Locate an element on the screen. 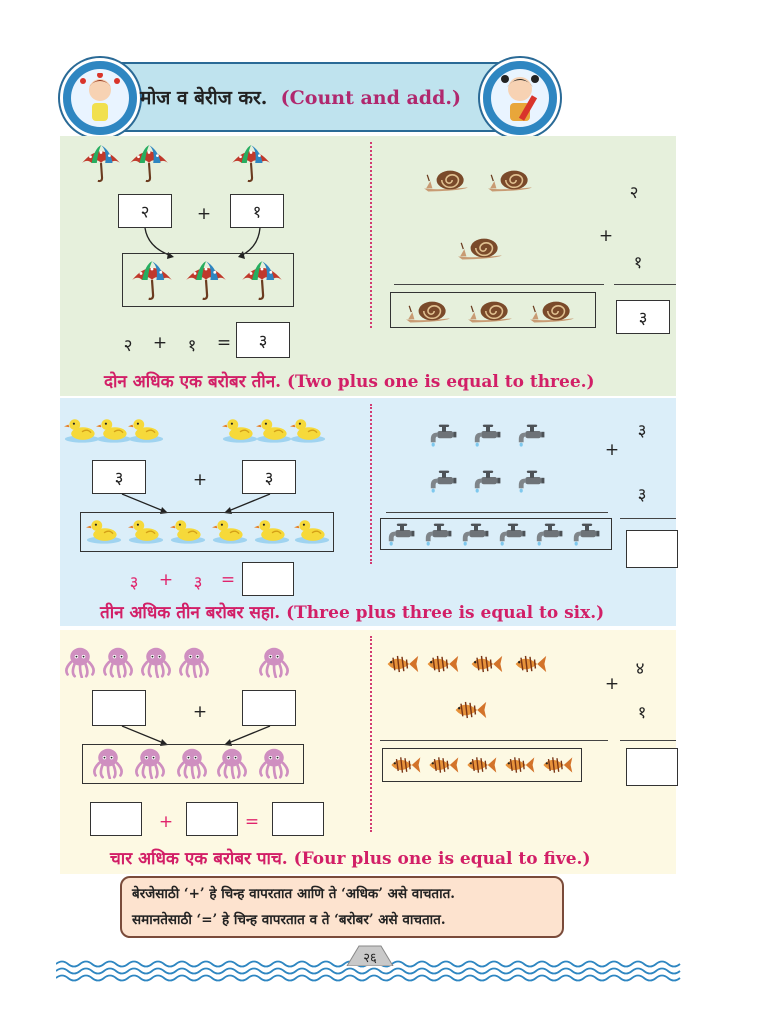  equation-term-b: ३ is located at coordinates (198, 583).